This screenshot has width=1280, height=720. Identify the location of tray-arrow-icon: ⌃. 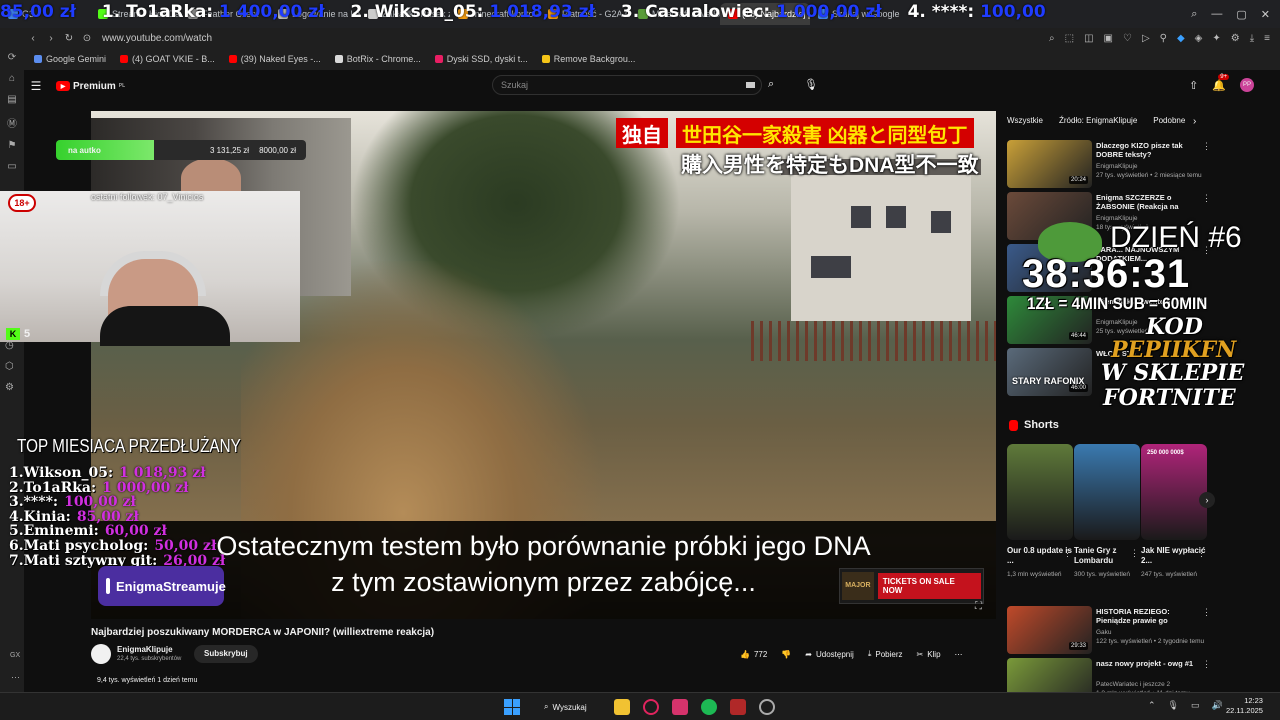
(1152, 705).